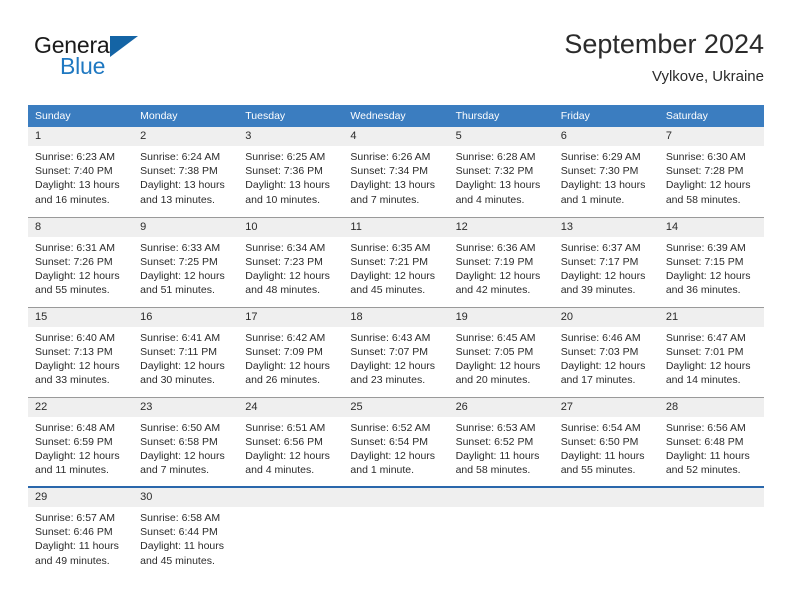 This screenshot has width=792, height=612. I want to click on day-number: 20, so click(606, 317).